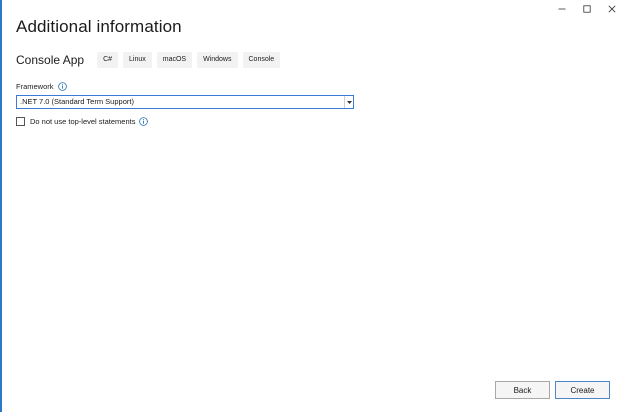  I want to click on framework-label-row: Framework, so click(41, 86).